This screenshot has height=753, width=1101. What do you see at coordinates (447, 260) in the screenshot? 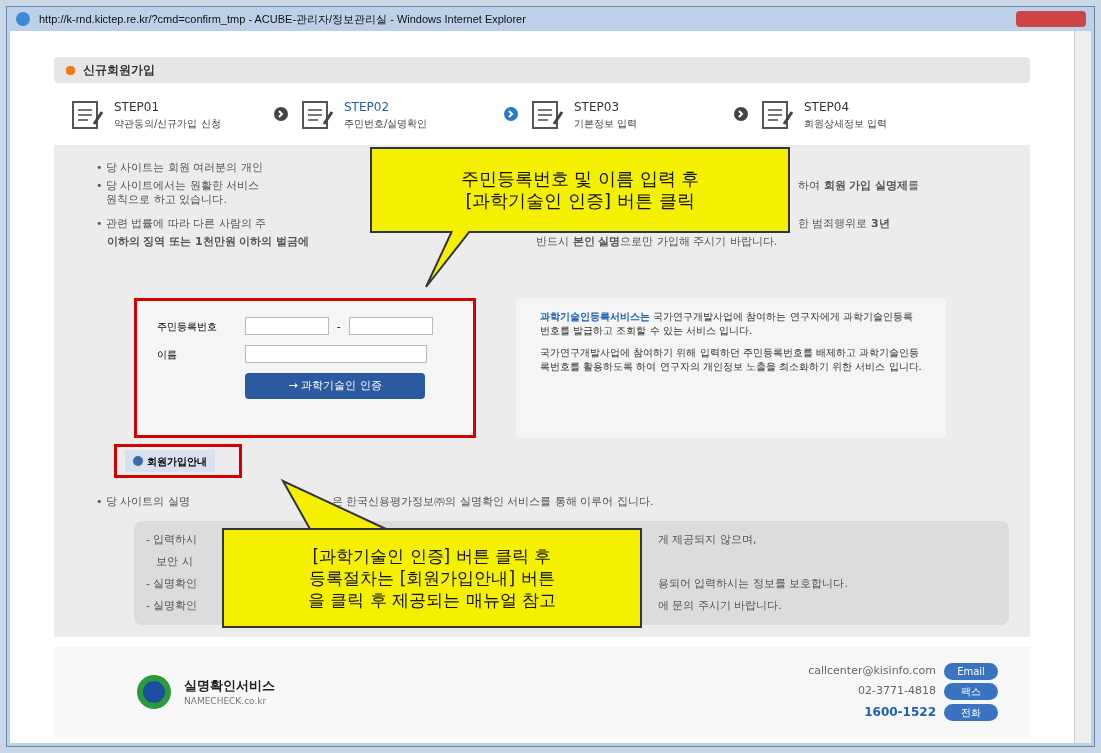
I see `callout-pointer` at bounding box center [447, 260].